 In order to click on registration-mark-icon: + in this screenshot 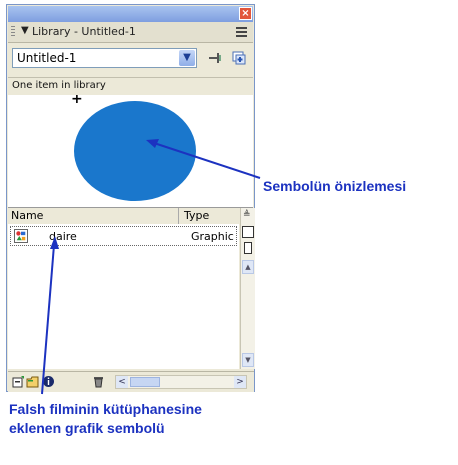, I will do `click(77, 101)`.